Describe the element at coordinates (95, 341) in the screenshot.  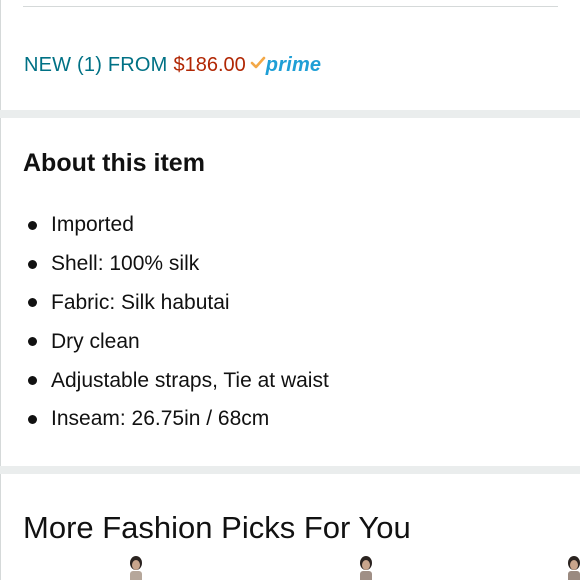
I see `bullet-text: Dry clean` at that location.